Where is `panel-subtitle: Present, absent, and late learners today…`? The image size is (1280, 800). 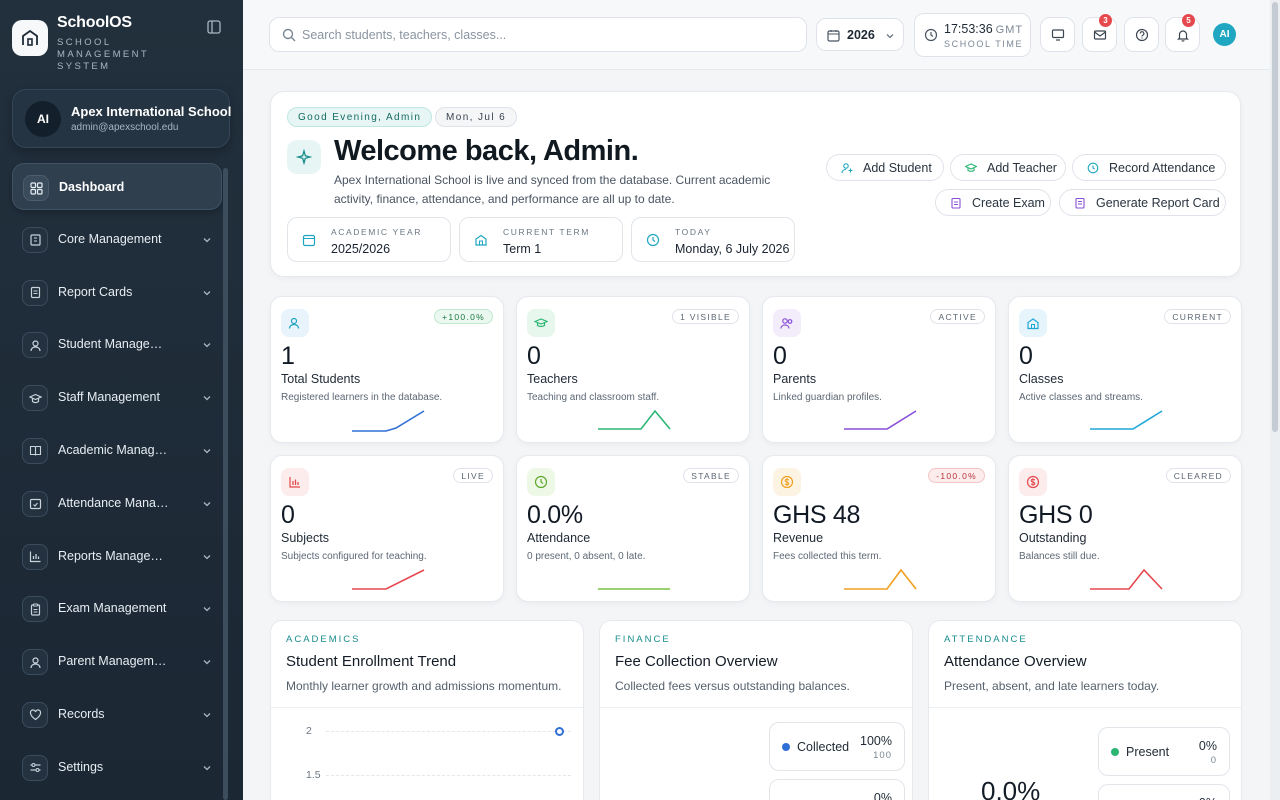 panel-subtitle: Present, absent, and late learners today… is located at coordinates (1052, 686).